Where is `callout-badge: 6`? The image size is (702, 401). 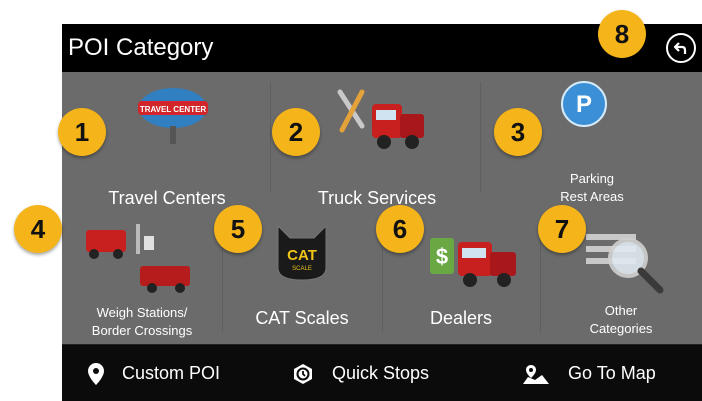 callout-badge: 6 is located at coordinates (400, 229).